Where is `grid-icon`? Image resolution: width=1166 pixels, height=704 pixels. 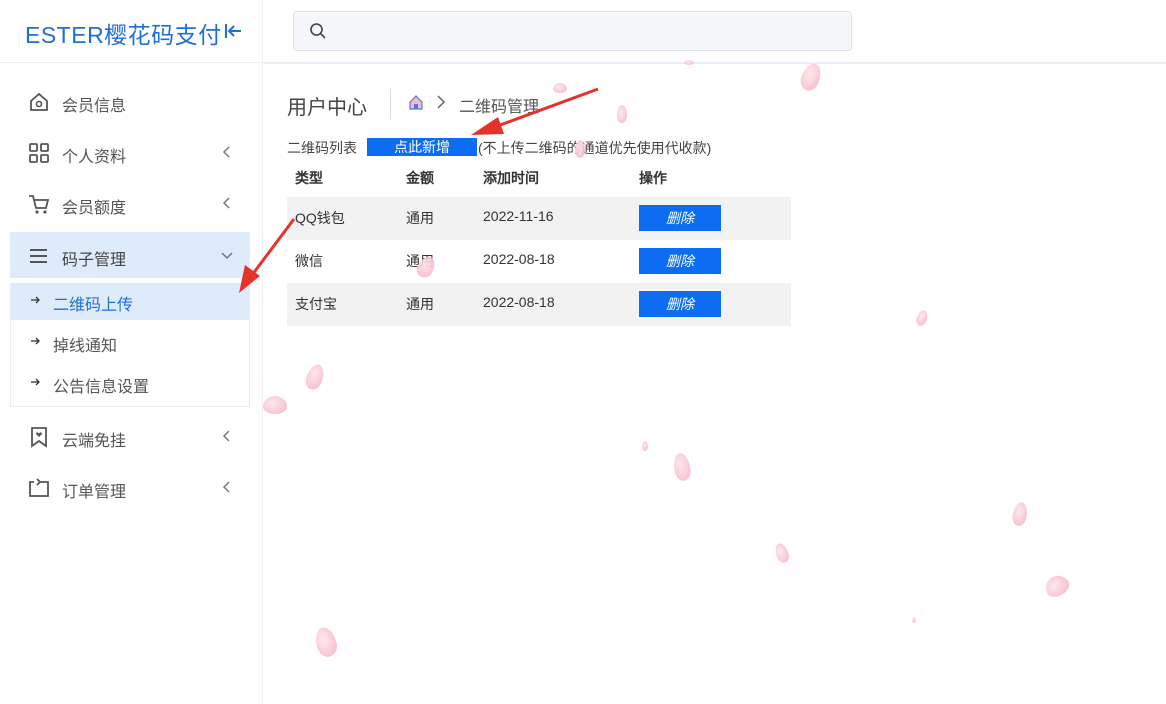 grid-icon is located at coordinates (39, 153).